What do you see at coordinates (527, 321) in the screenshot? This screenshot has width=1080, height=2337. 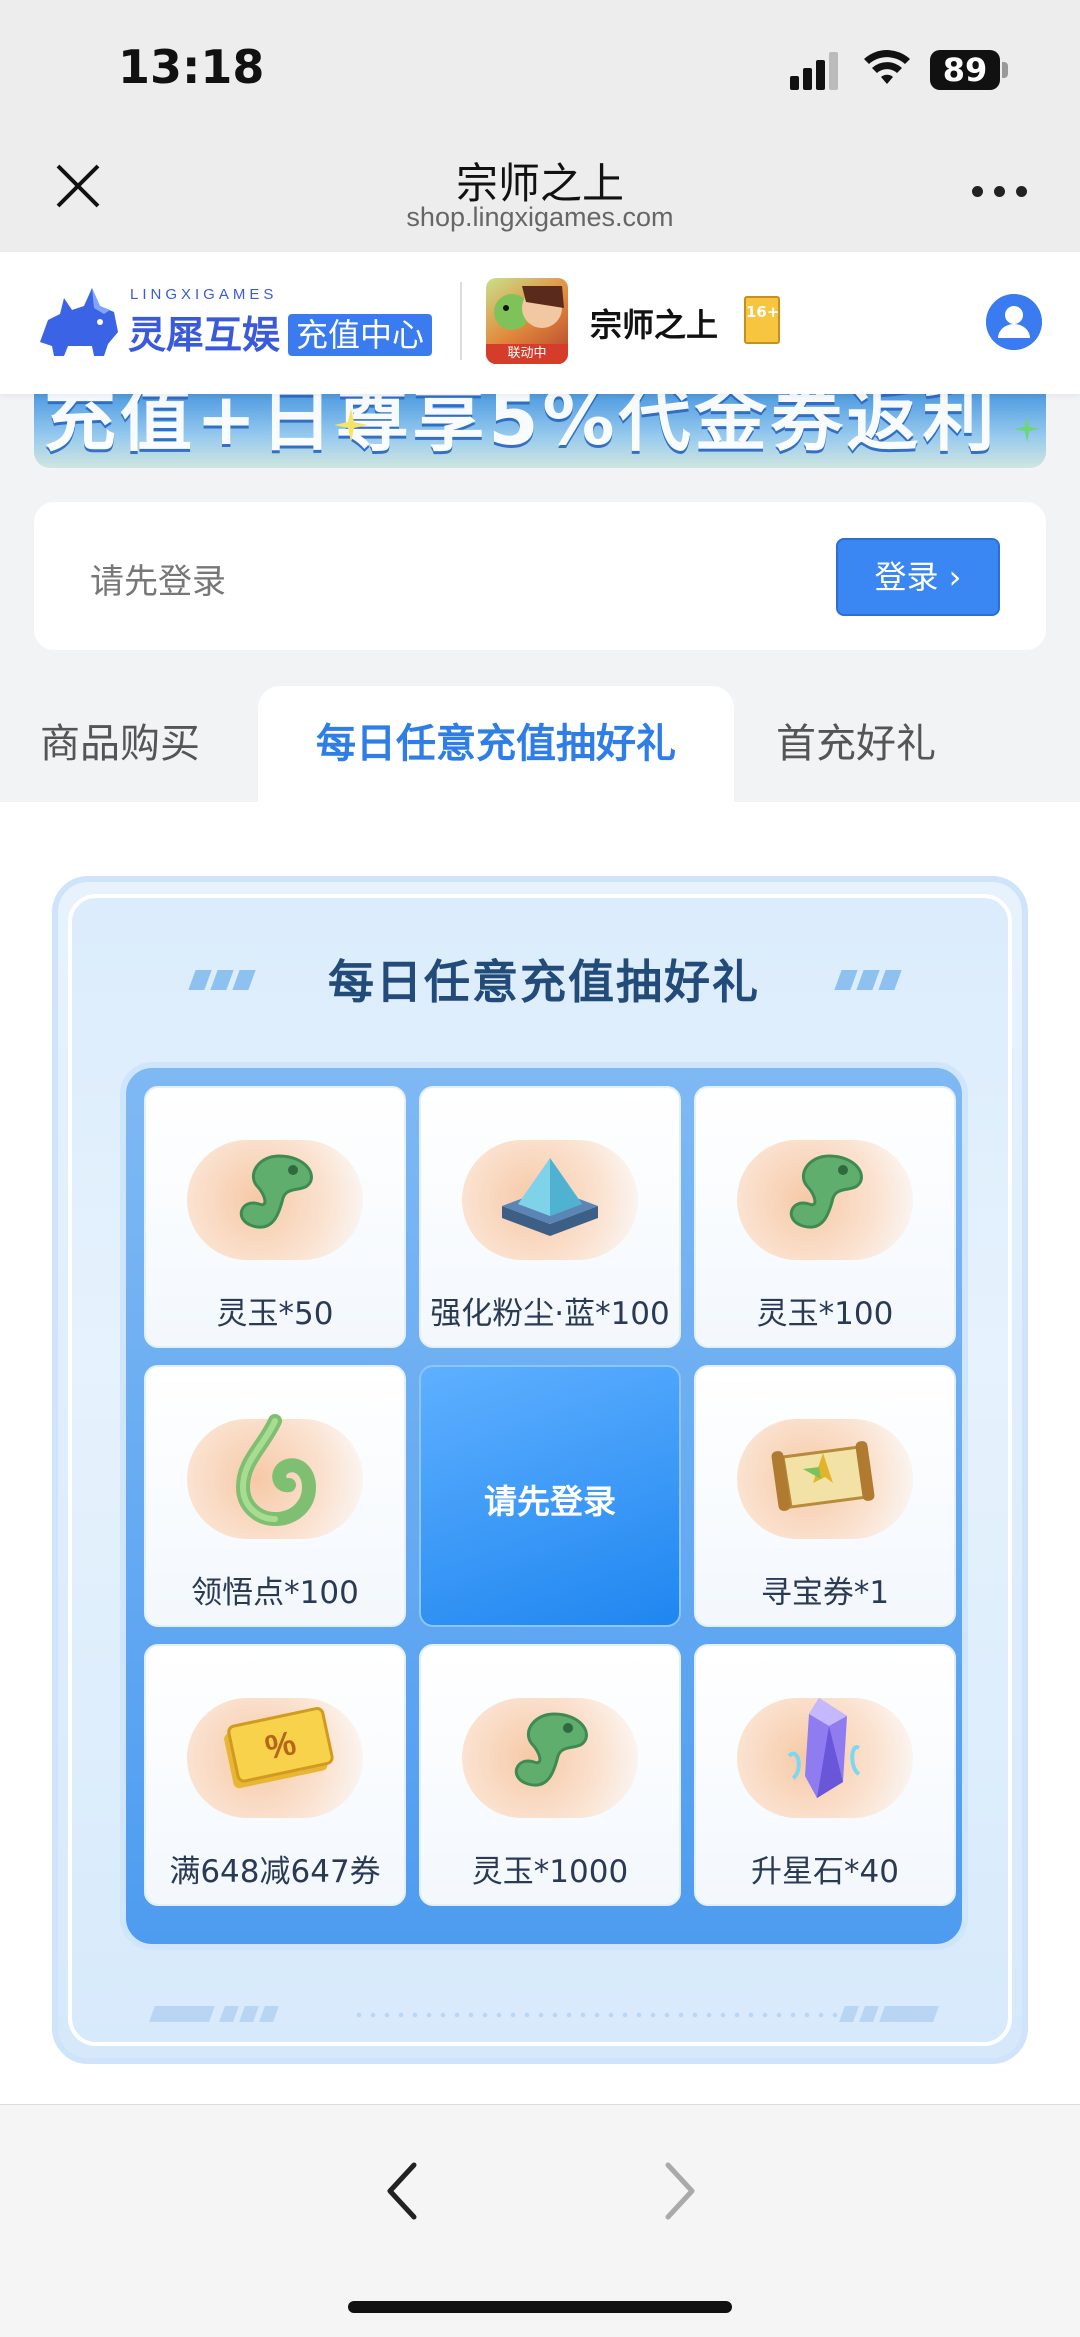 I see `game-avatar: 联动中` at bounding box center [527, 321].